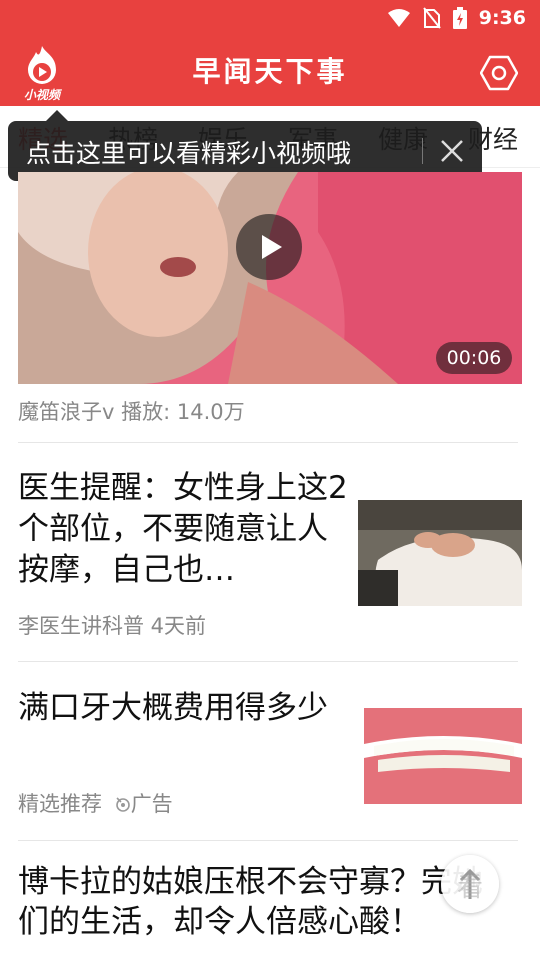 The height and width of the screenshot is (960, 540). I want to click on back-to-top-button: 看, so click(470, 884).